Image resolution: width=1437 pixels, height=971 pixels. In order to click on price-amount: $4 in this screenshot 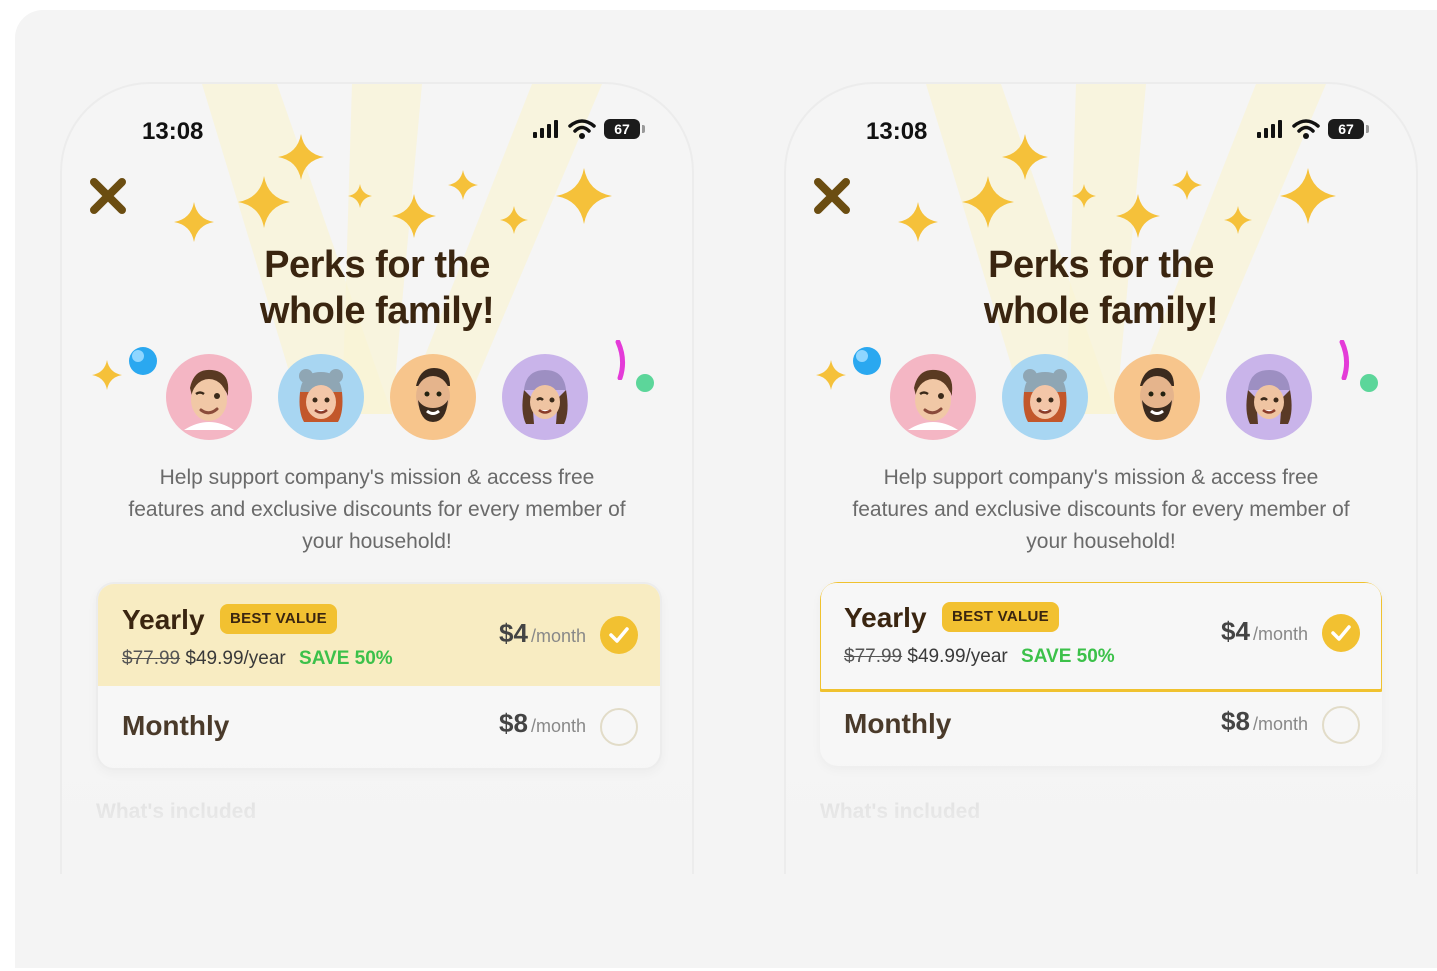, I will do `click(513, 633)`.